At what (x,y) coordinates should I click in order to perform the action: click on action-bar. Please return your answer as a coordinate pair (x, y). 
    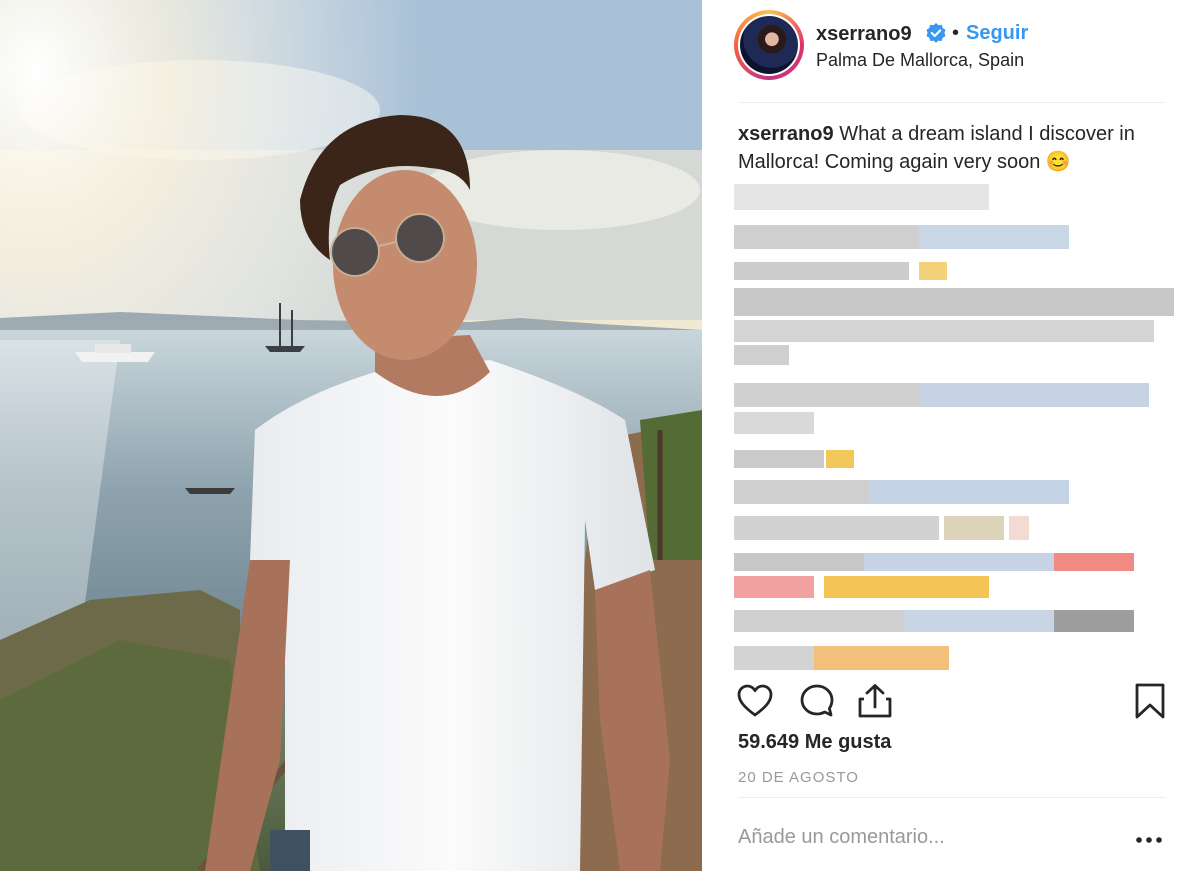
    Looking at the image, I should click on (950, 702).